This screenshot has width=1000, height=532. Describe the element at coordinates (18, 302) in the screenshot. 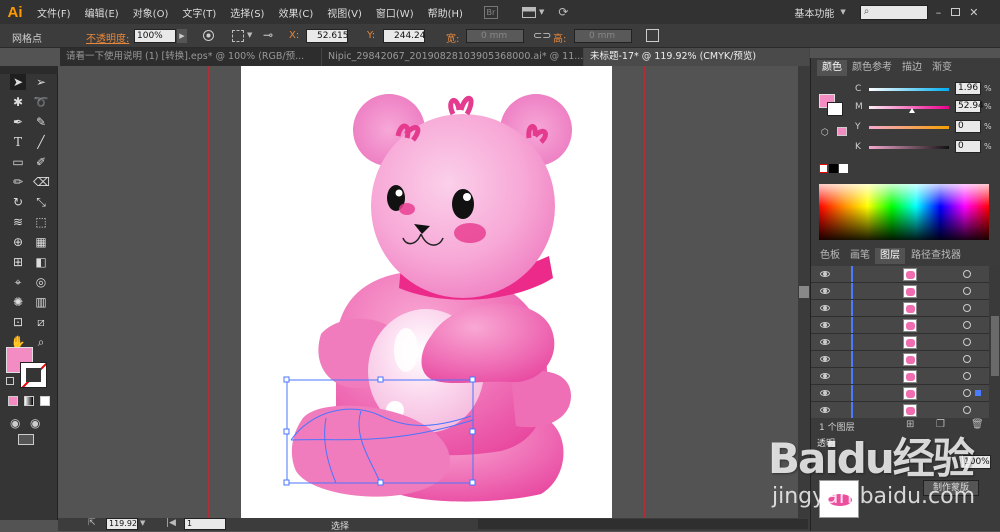

I see `symbol-sprayer-tool-icon: ✺` at that location.